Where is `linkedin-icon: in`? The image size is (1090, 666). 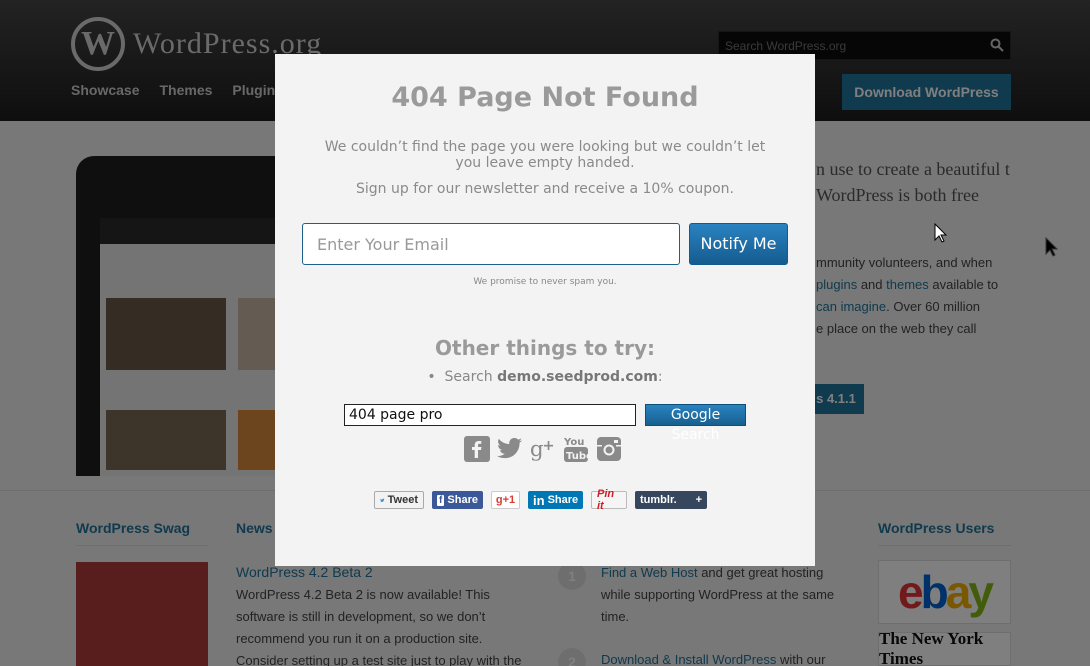 linkedin-icon: in is located at coordinates (539, 500).